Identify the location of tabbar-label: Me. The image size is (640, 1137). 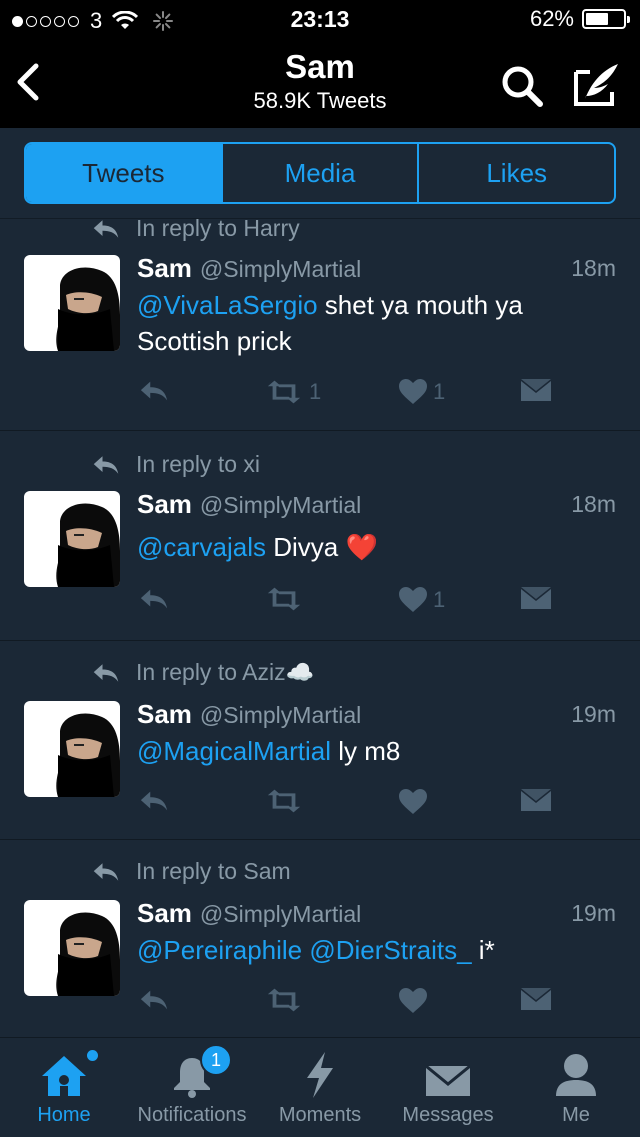
(576, 1115).